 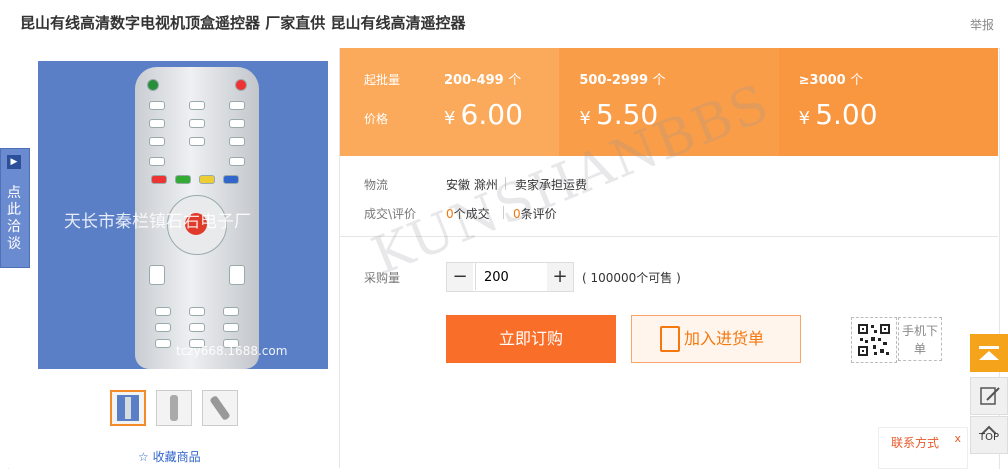 I want to click on scroll-top-button, so click(x=989, y=353).